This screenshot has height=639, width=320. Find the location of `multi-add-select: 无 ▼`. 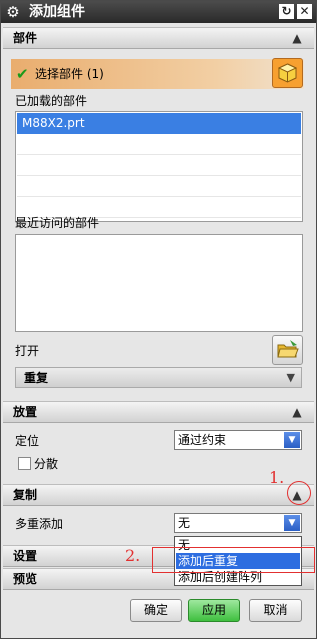

multi-add-select: 无 ▼ is located at coordinates (238, 523).